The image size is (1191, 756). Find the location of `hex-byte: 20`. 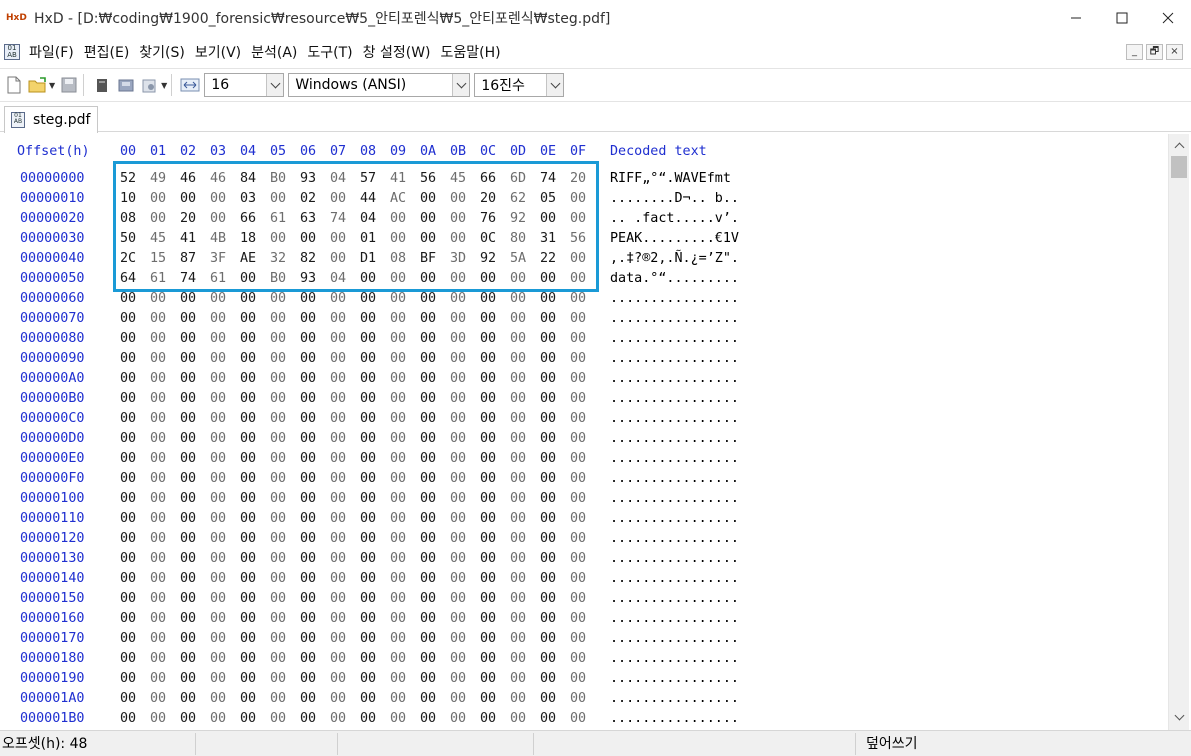

hex-byte: 20 is located at coordinates (488, 198).